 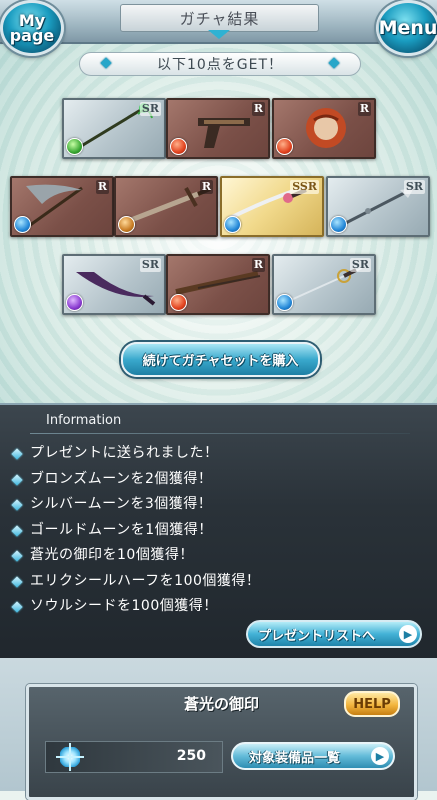 What do you see at coordinates (295, 758) in the screenshot?
I see `equipment-list-label: 対象装備品一覧` at bounding box center [295, 758].